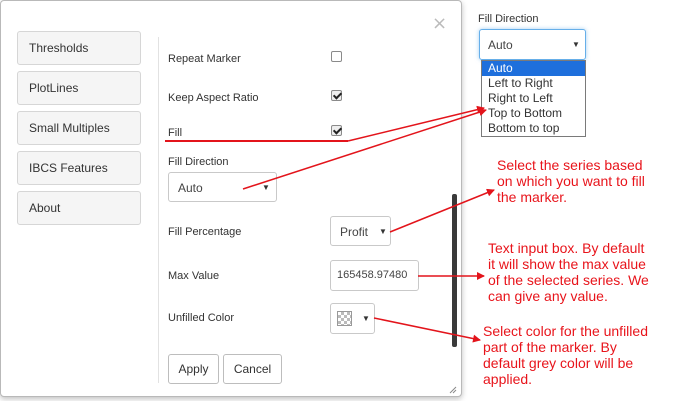 Image resolution: width=676 pixels, height=401 pixels. What do you see at coordinates (442, 210) in the screenshot?
I see `arrow-to-fill-percentage-note` at bounding box center [442, 210].